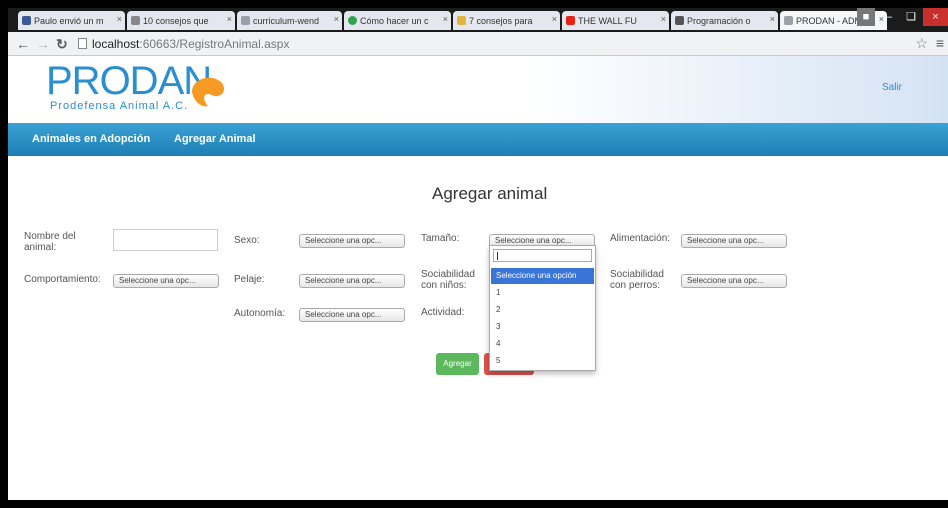 This screenshot has height=508, width=948. Describe the element at coordinates (176, 20) in the screenshot. I see `tab-title: 10 consejos que` at that location.